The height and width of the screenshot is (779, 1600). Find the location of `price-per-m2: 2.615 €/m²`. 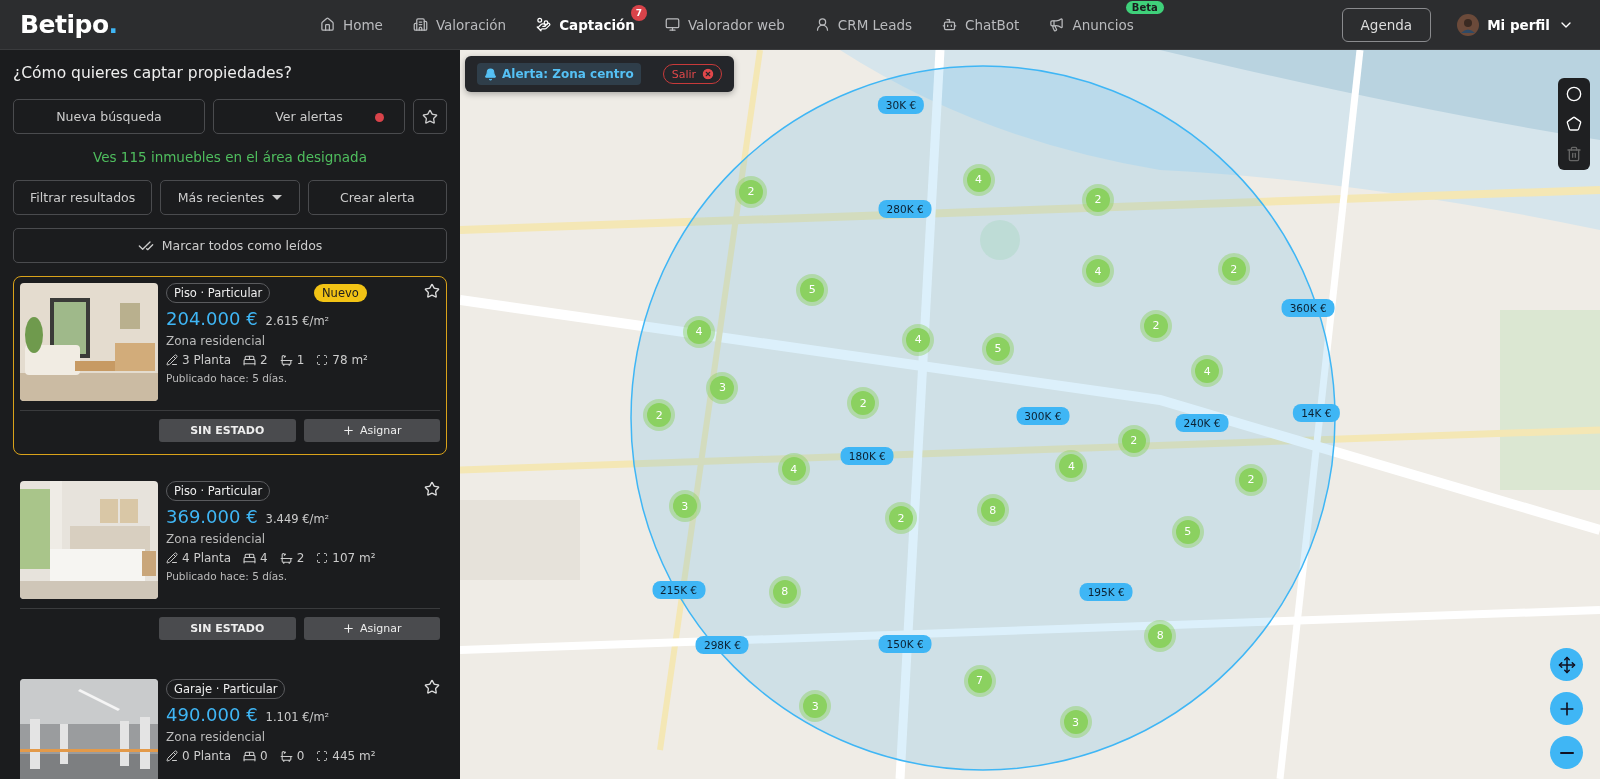

price-per-m2: 2.615 €/m² is located at coordinates (297, 321).